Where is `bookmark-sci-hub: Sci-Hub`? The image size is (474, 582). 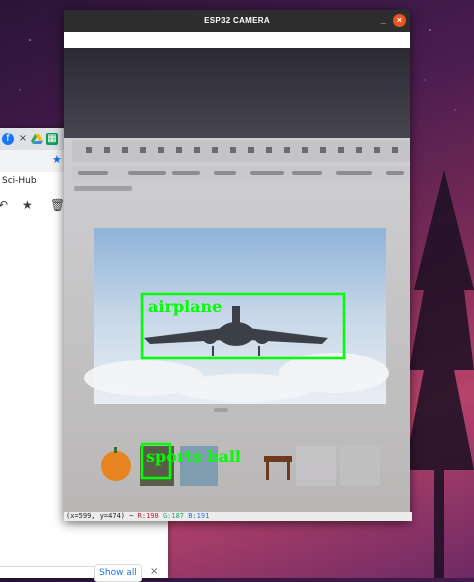
bookmark-sci-hub: Sci-Hub is located at coordinates (19, 181).